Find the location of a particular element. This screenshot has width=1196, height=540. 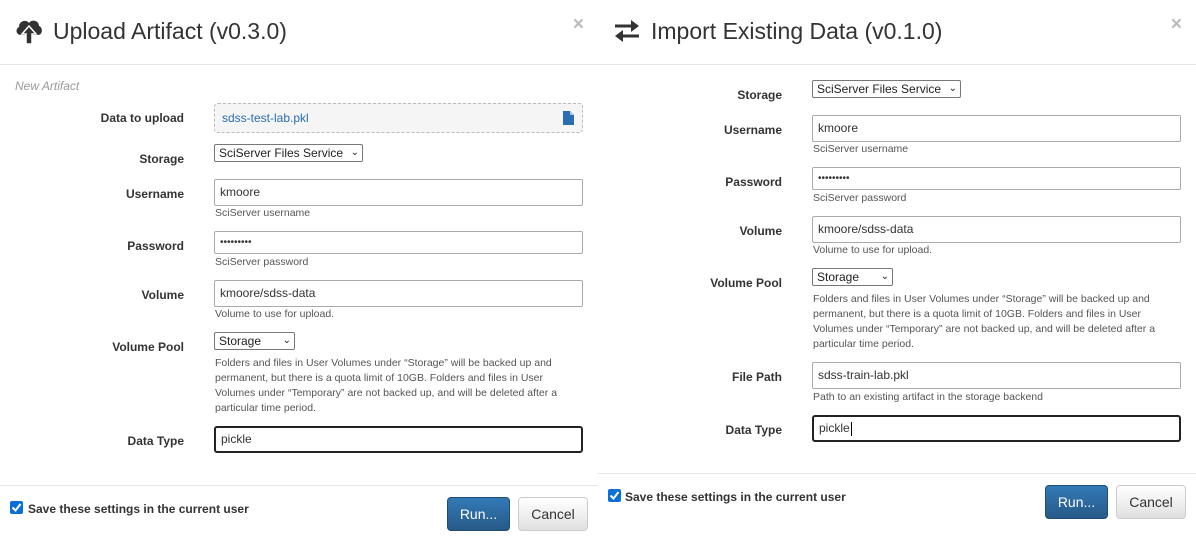

data-to-upload-label: Data to upload is located at coordinates (142, 118).